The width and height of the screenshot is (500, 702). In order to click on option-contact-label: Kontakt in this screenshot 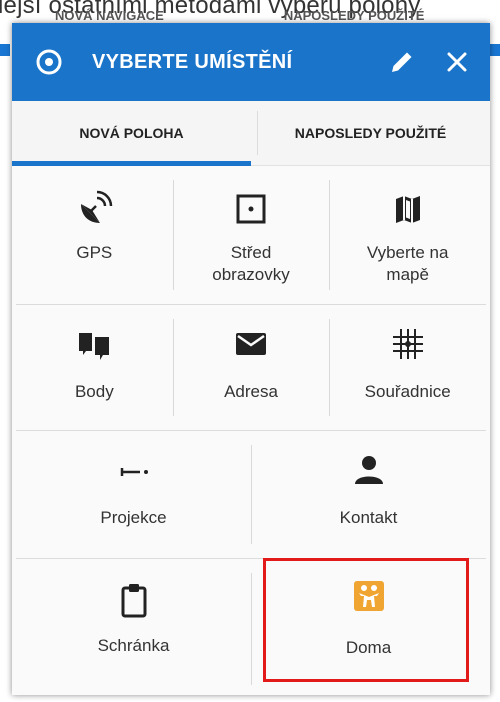, I will do `click(368, 517)`.